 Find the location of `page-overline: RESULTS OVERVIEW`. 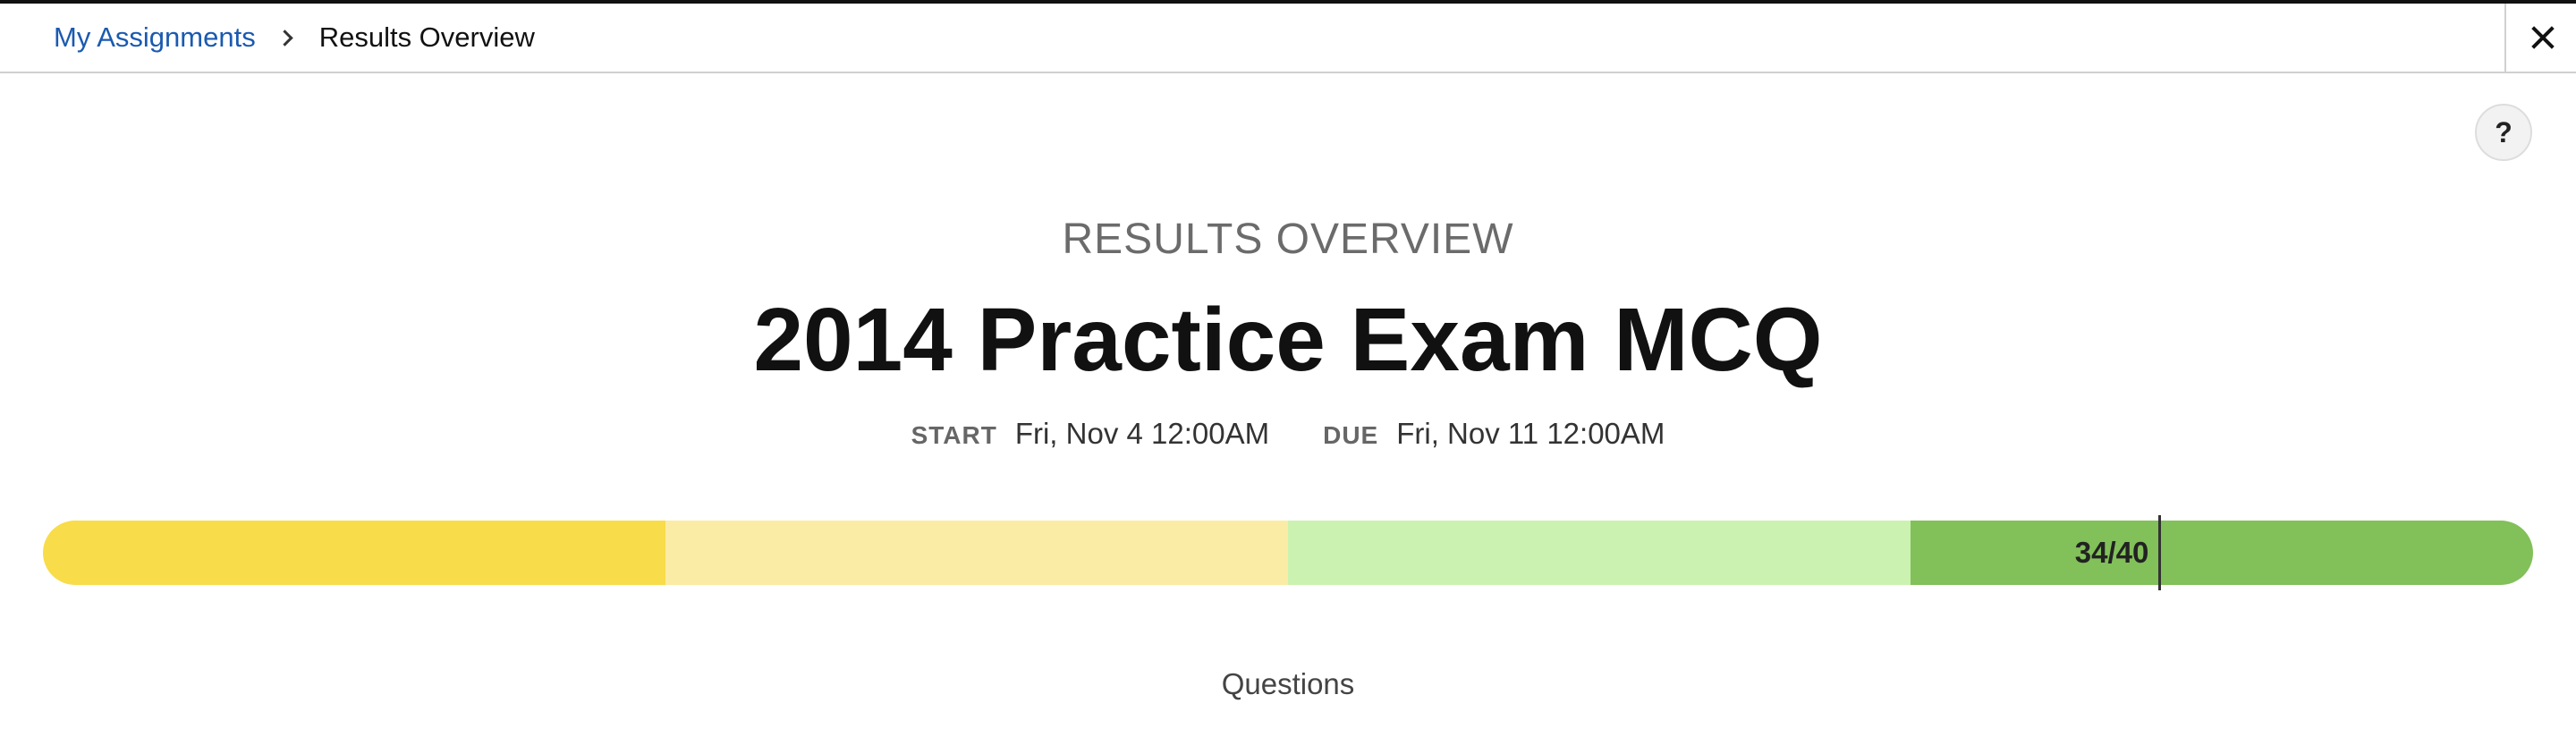

page-overline: RESULTS OVERVIEW is located at coordinates (1288, 239).